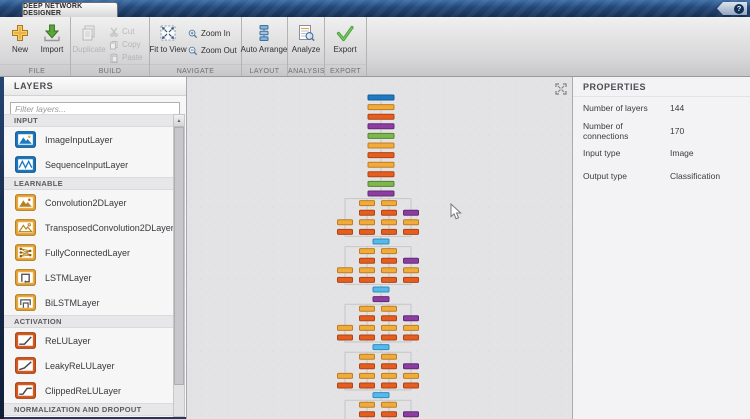 Image resolution: width=750 pixels, height=419 pixels. Describe the element at coordinates (88, 164) in the screenshot. I see `layer-item-SequenceInputLayer: SequenceInputLayer` at that location.